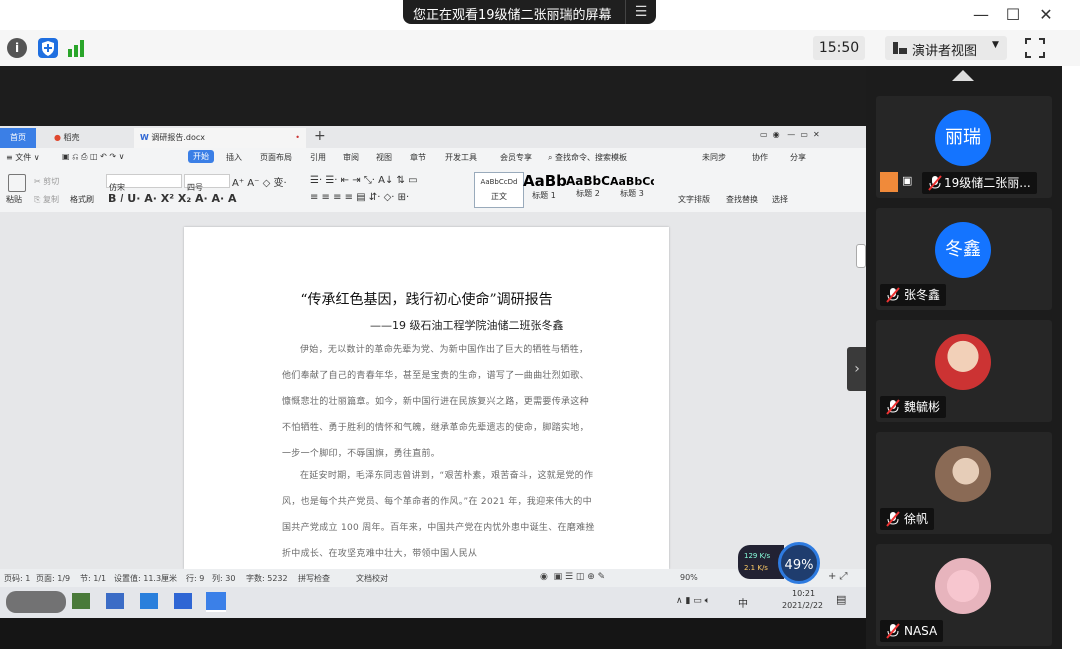  Describe the element at coordinates (82, 199) in the screenshot. I see `format-painter-label: 格式刷` at that location.